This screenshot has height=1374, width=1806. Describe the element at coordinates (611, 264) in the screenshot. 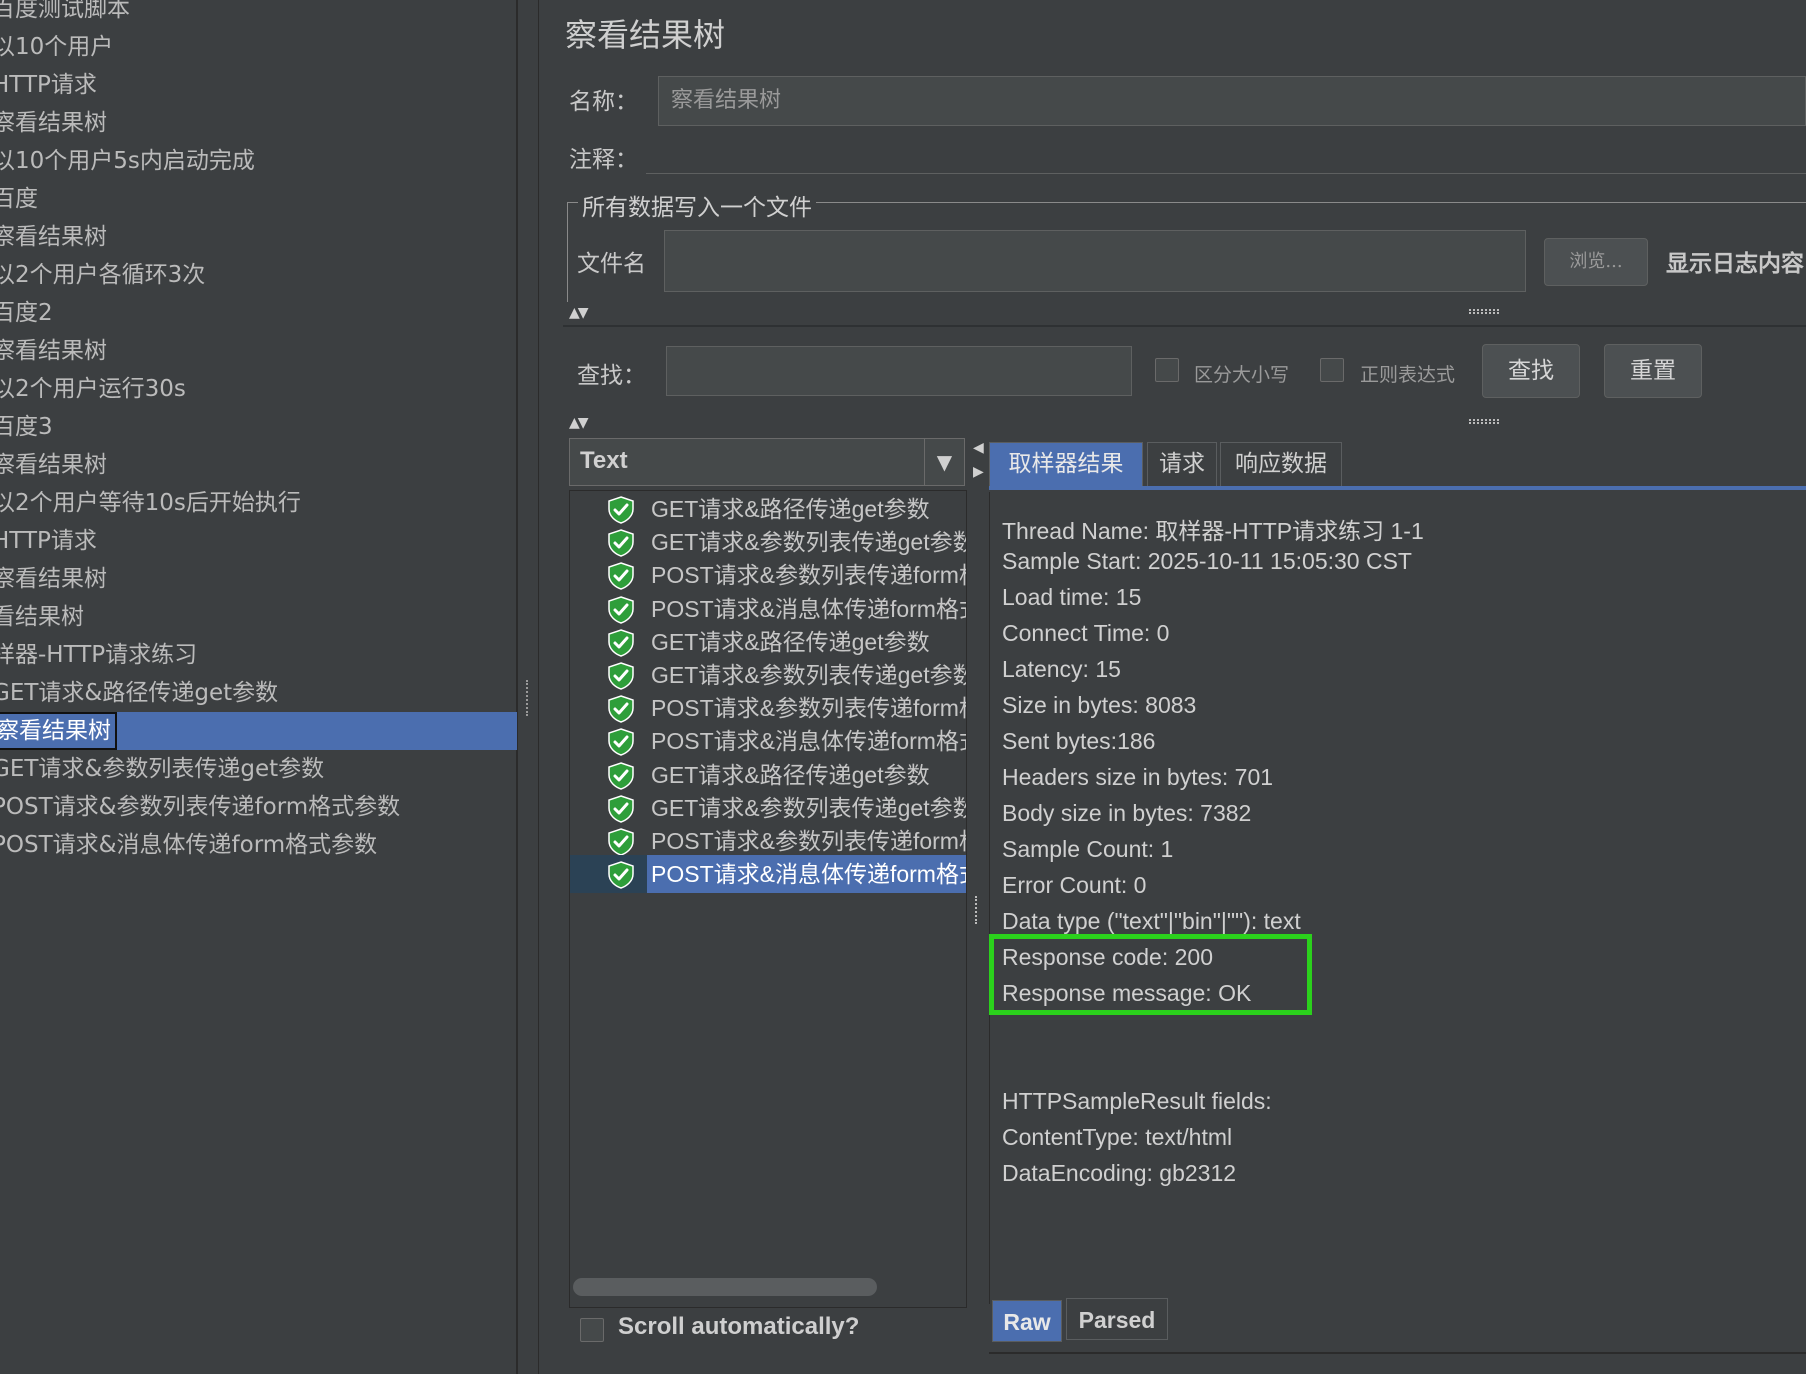

I see `file-label: 文件名` at that location.